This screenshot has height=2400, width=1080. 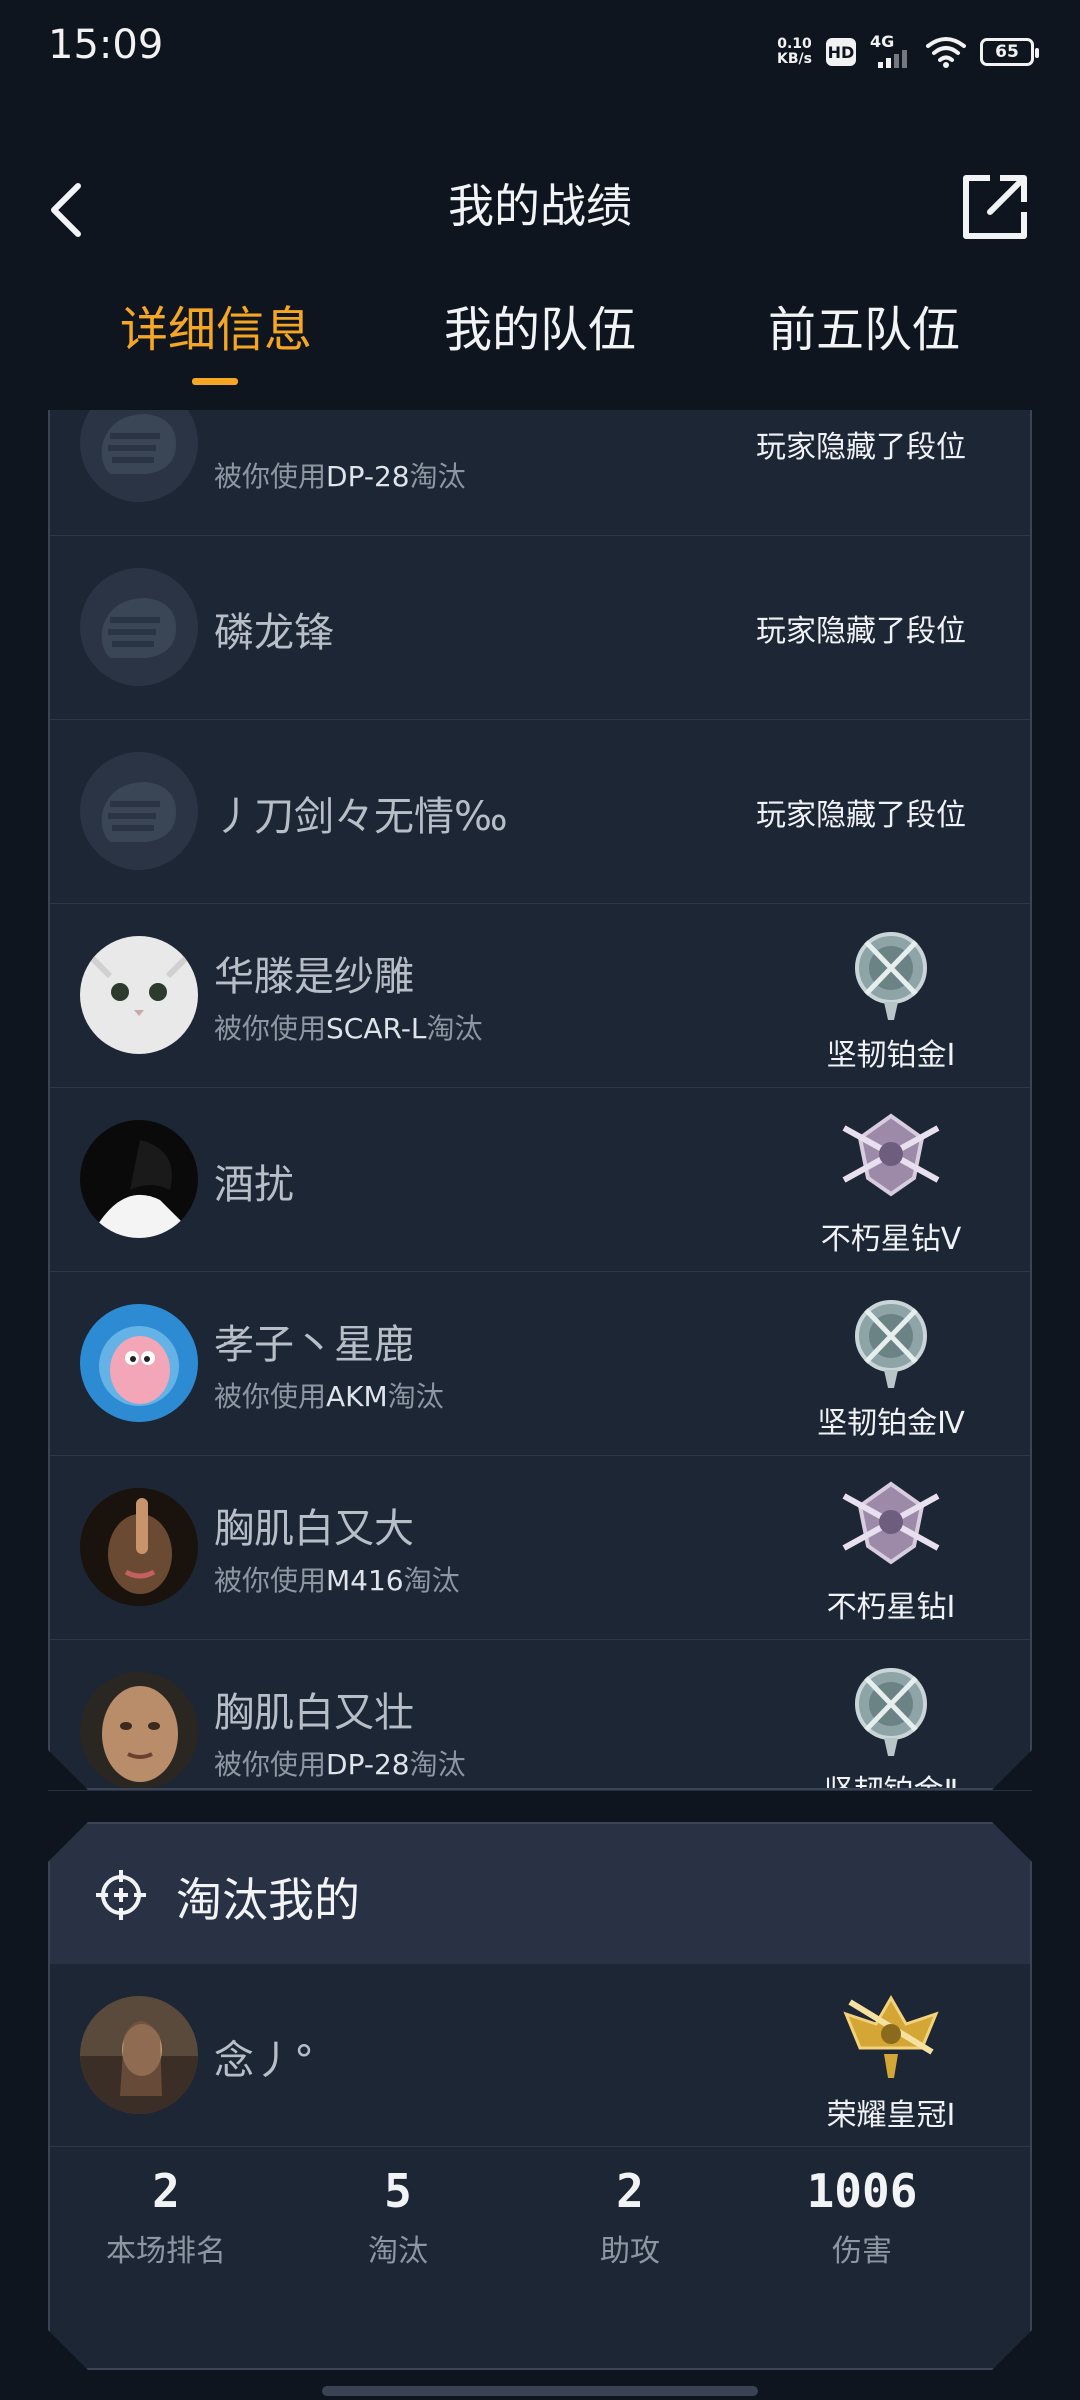 What do you see at coordinates (540, 1548) in the screenshot?
I see `list-item: 胸肌白又大 被你使用M416淘汰 不朽星钻Ⅰ` at bounding box center [540, 1548].